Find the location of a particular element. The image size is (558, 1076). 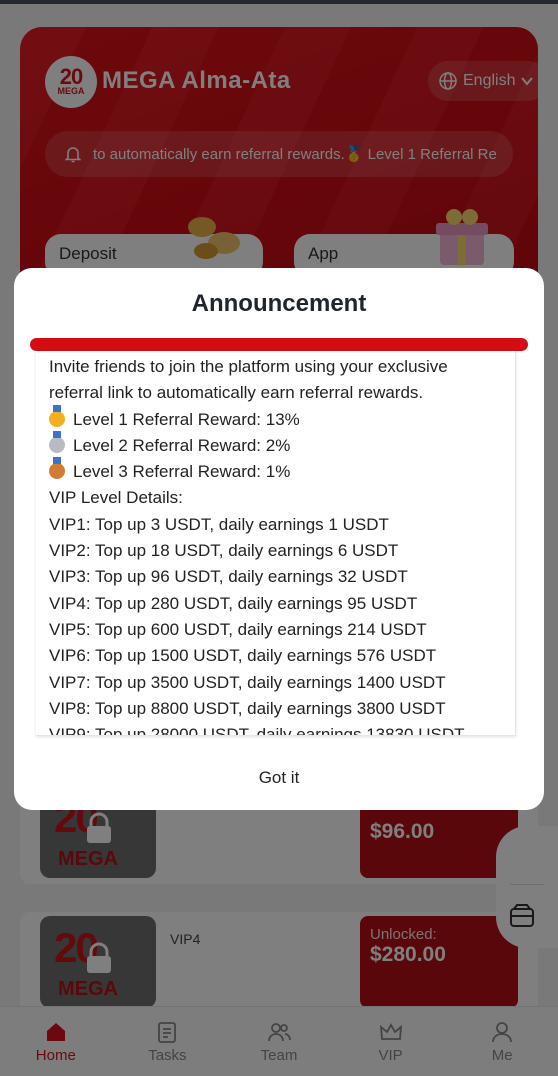

silver-medal-icon is located at coordinates (57, 441).